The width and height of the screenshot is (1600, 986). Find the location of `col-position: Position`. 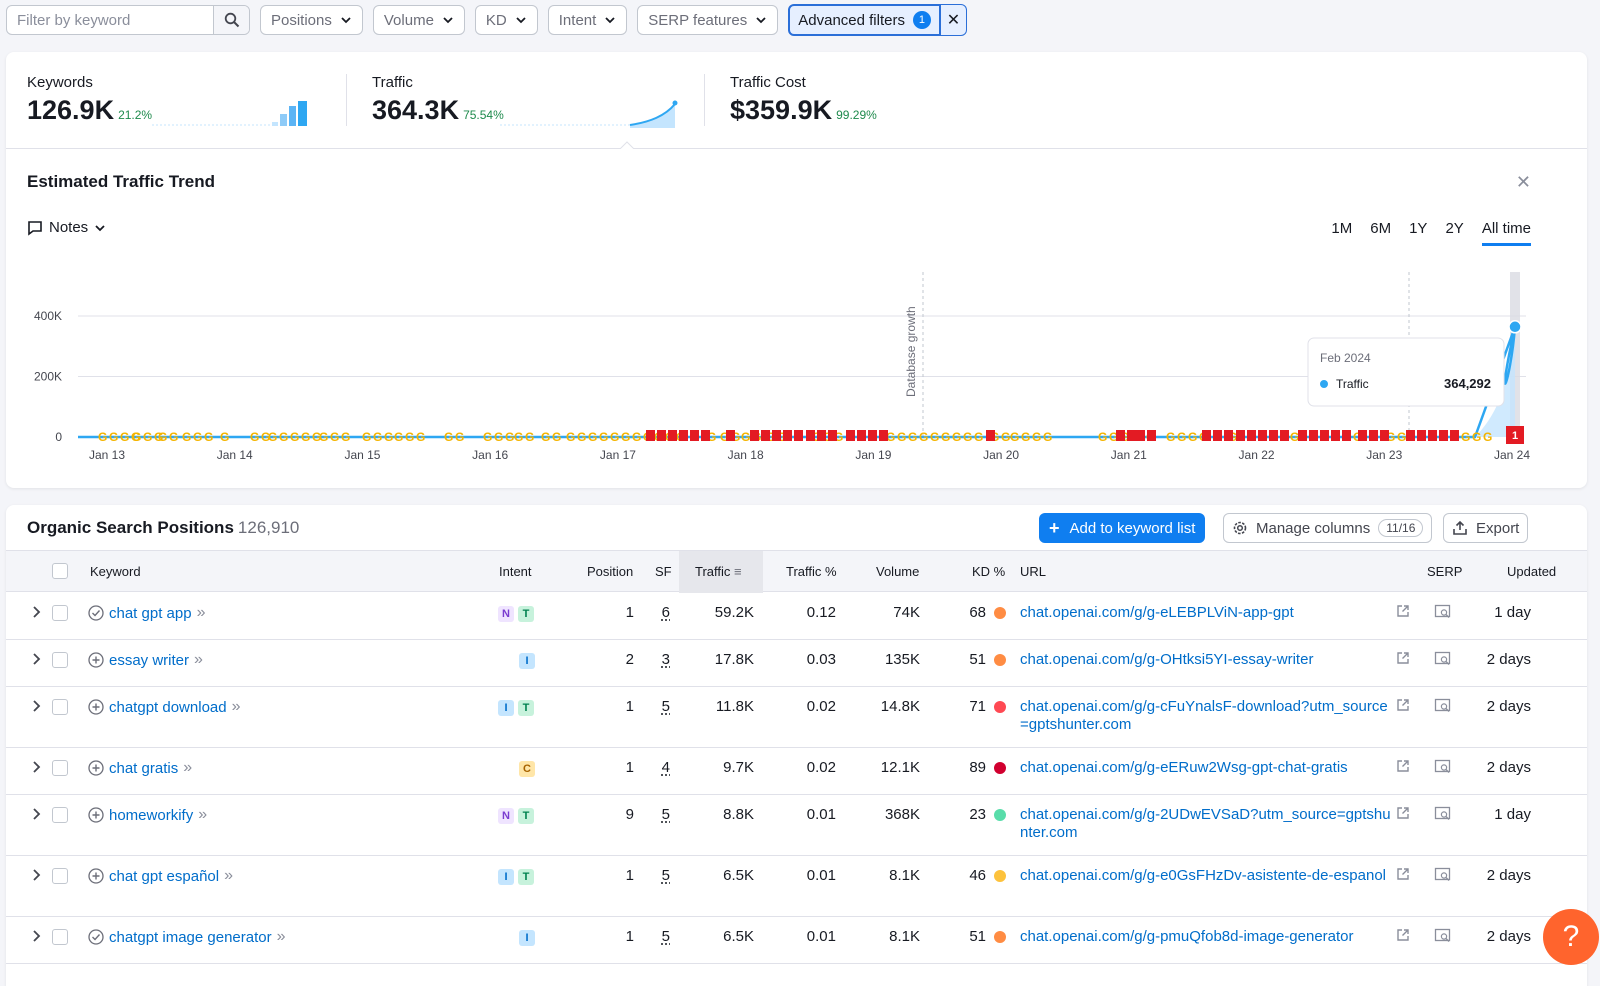

col-position: Position is located at coordinates (610, 572).